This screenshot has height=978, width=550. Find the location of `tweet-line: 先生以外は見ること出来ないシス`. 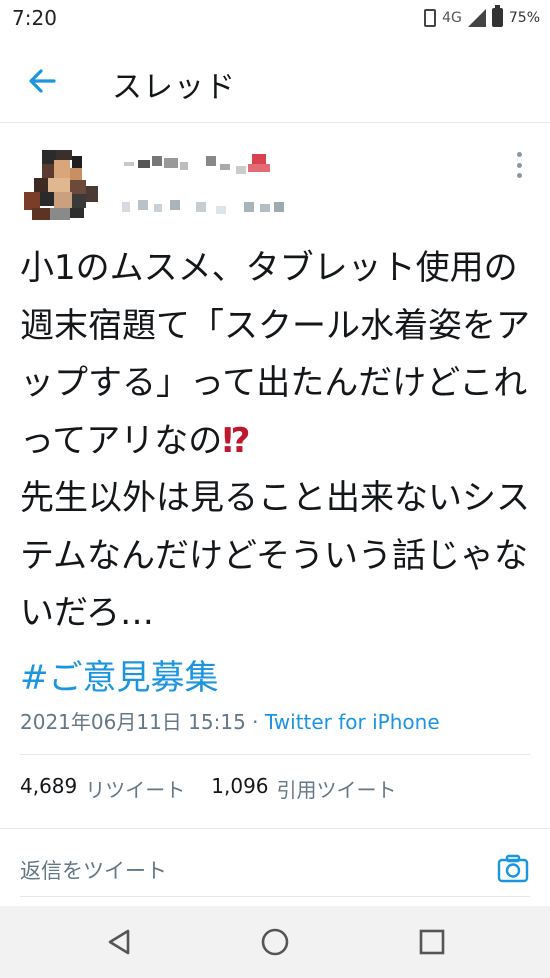

tweet-line: 先生以外は見ること出来ないシス is located at coordinates (275, 498).